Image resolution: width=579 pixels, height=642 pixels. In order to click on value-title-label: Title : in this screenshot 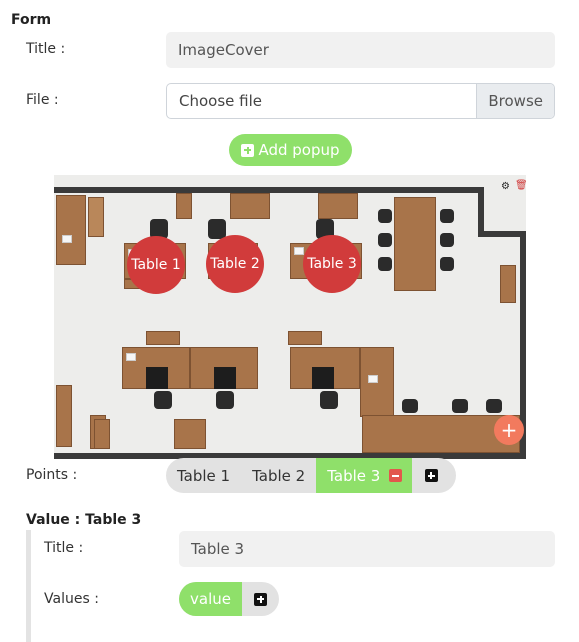, I will do `click(64, 548)`.